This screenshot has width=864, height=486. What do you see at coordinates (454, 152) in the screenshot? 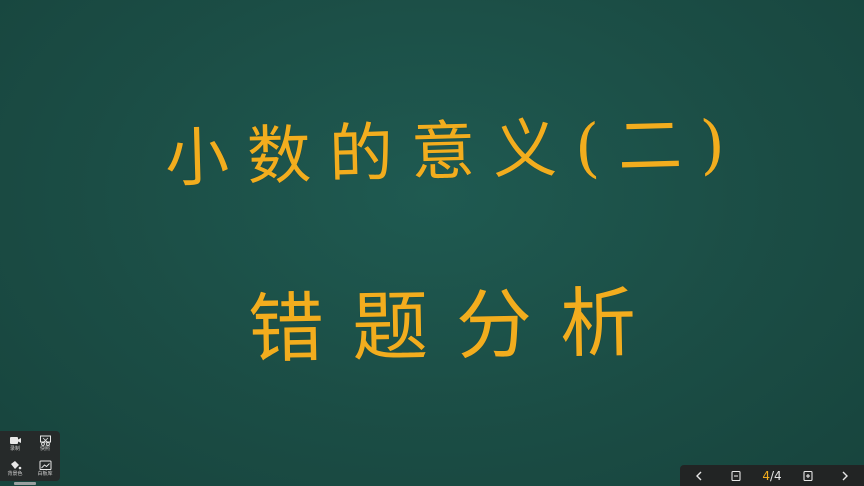
I see `title-line: 小数的意义(二)` at bounding box center [454, 152].